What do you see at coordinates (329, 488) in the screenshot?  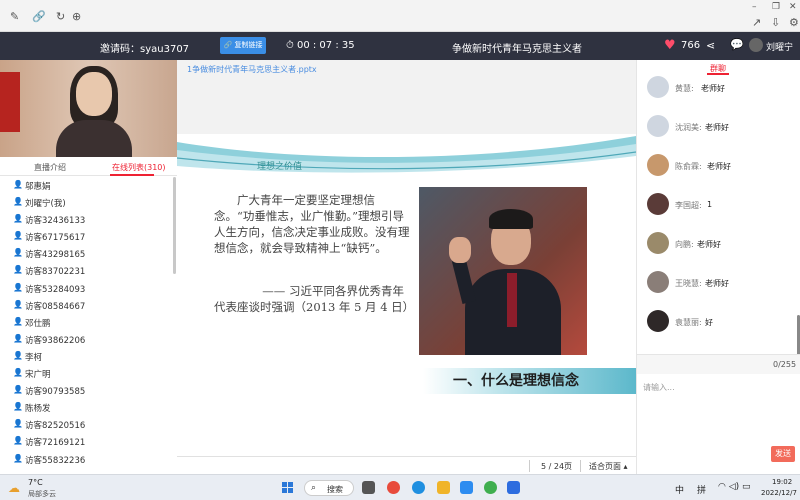 I see `taskbar-search: ⌕ 搜索` at bounding box center [329, 488].